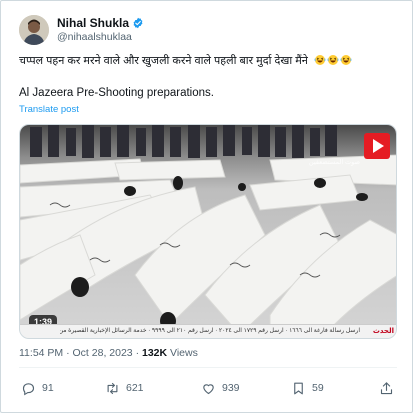 The height and width of the screenshot is (413, 413). What do you see at coordinates (135, 388) in the screenshot?
I see `repost-count: 621` at bounding box center [135, 388].